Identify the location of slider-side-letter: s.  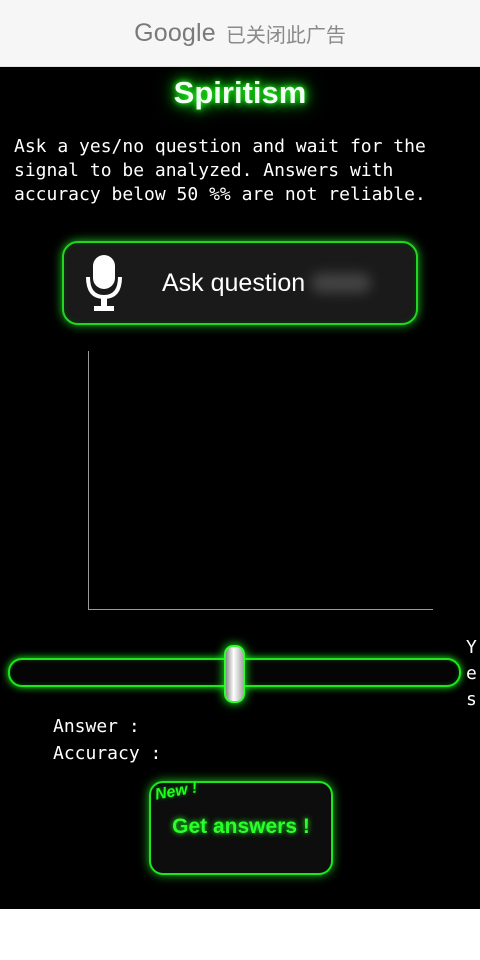
(471, 699).